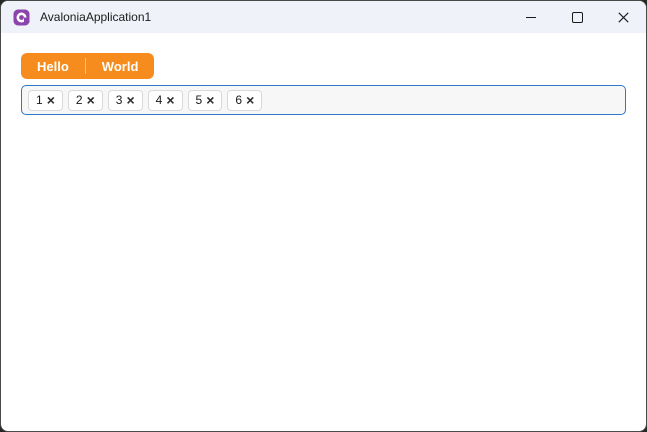  What do you see at coordinates (245, 100) in the screenshot?
I see `chip-6: 6 ×` at bounding box center [245, 100].